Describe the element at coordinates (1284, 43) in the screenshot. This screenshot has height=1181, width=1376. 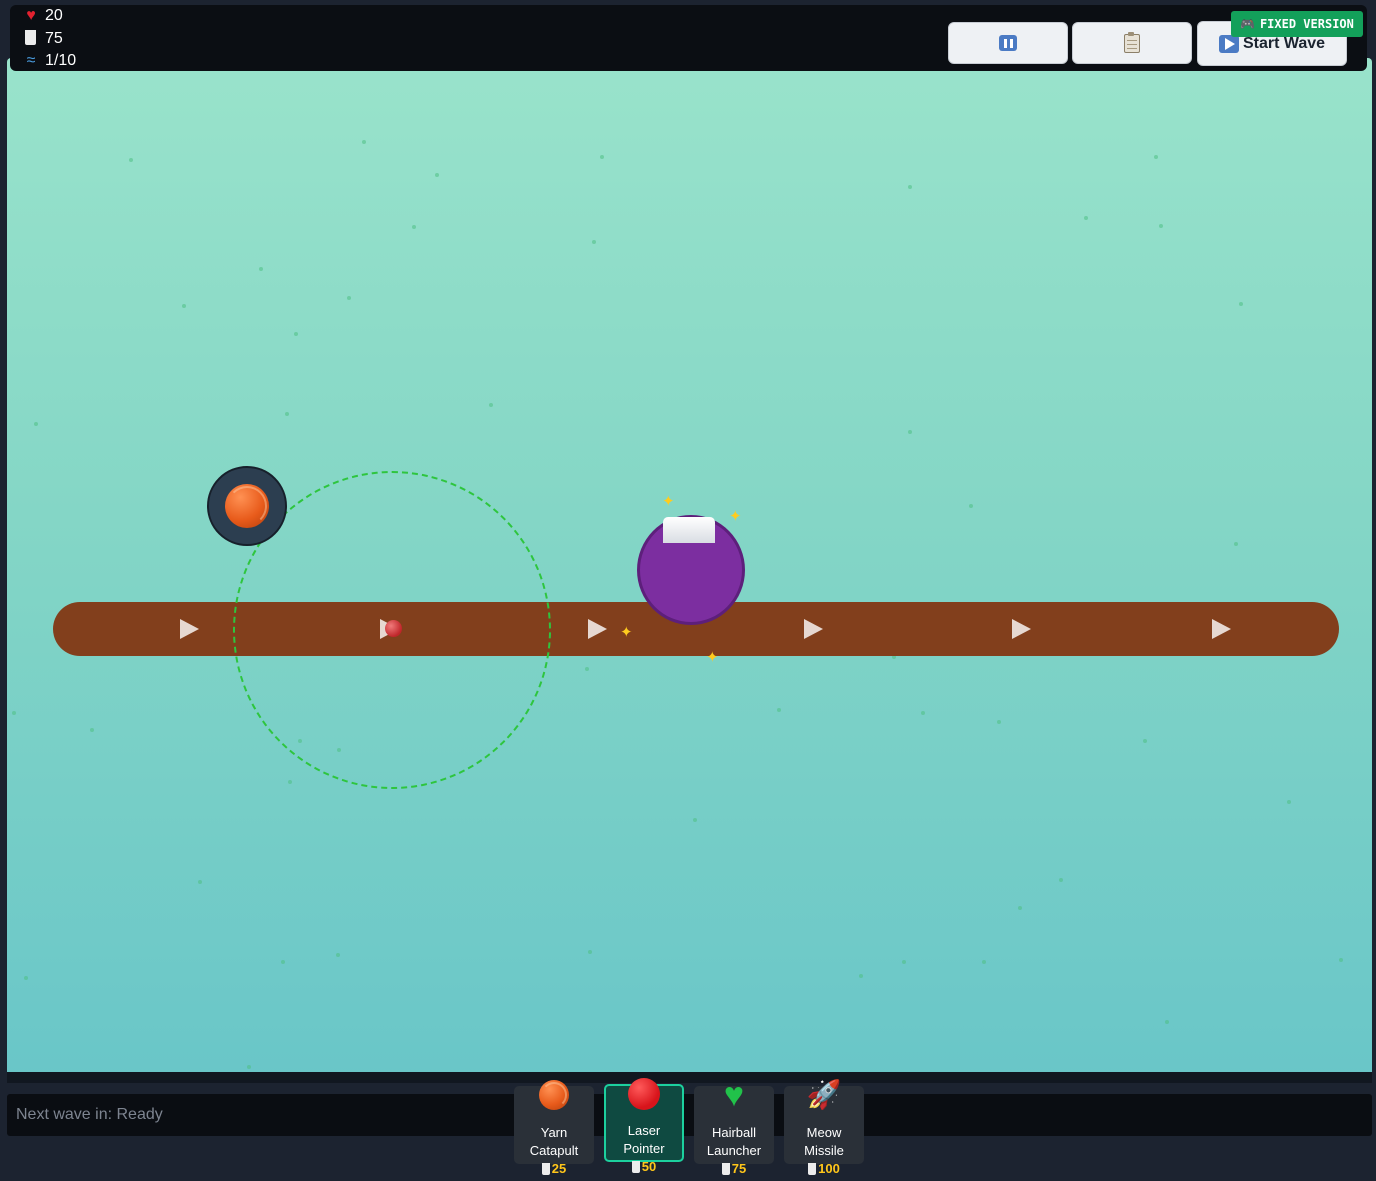
I see `start-wave-label: Start Wave` at that location.